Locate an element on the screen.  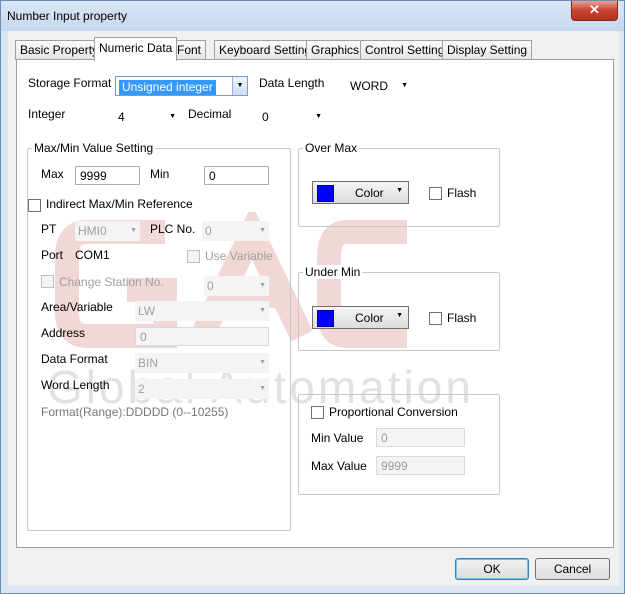
area-variable-select: LW ▼ is located at coordinates (202, 311).